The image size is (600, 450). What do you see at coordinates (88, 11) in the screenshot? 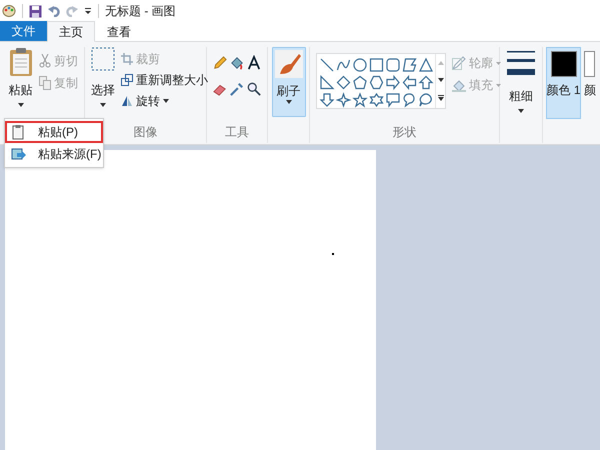
I see `dropdown-icon` at bounding box center [88, 11].